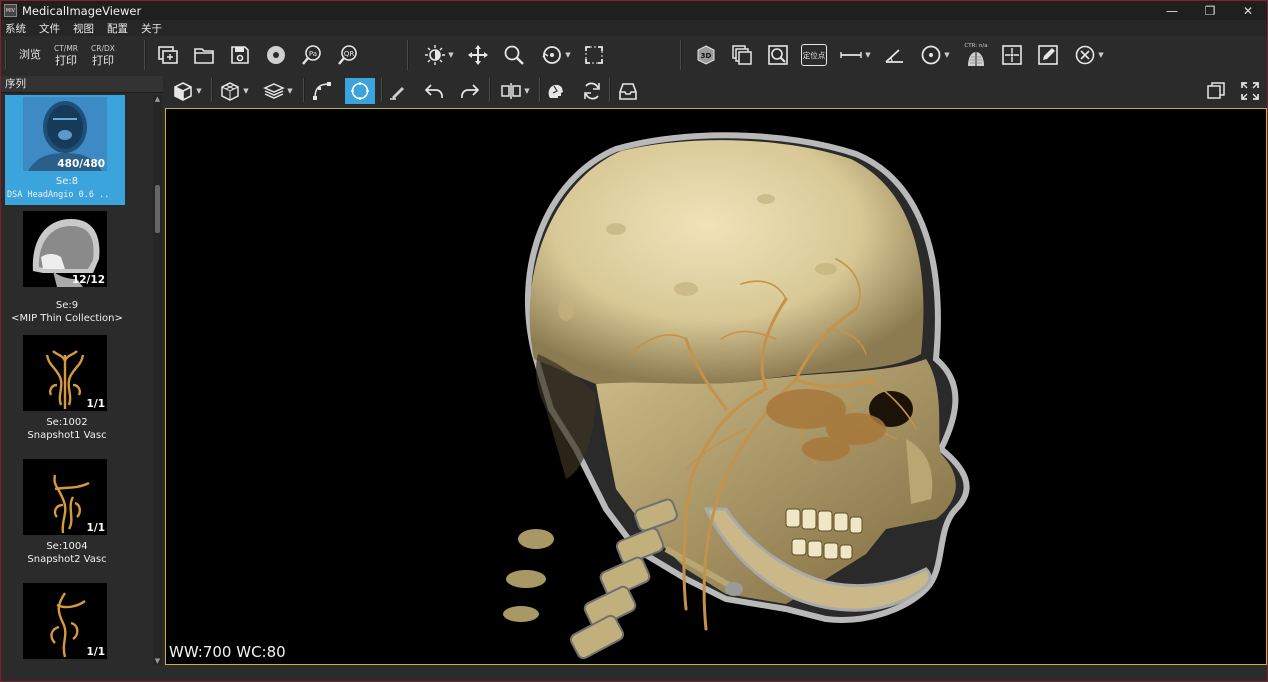 This screenshot has height=682, width=1268. I want to click on folder-open-icon, so click(204, 56).